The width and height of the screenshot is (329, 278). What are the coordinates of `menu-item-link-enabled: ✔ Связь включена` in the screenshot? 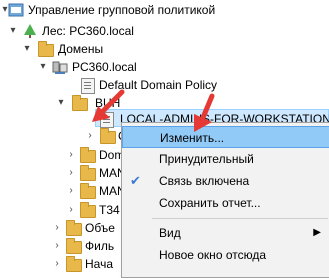 It's located at (225, 181).